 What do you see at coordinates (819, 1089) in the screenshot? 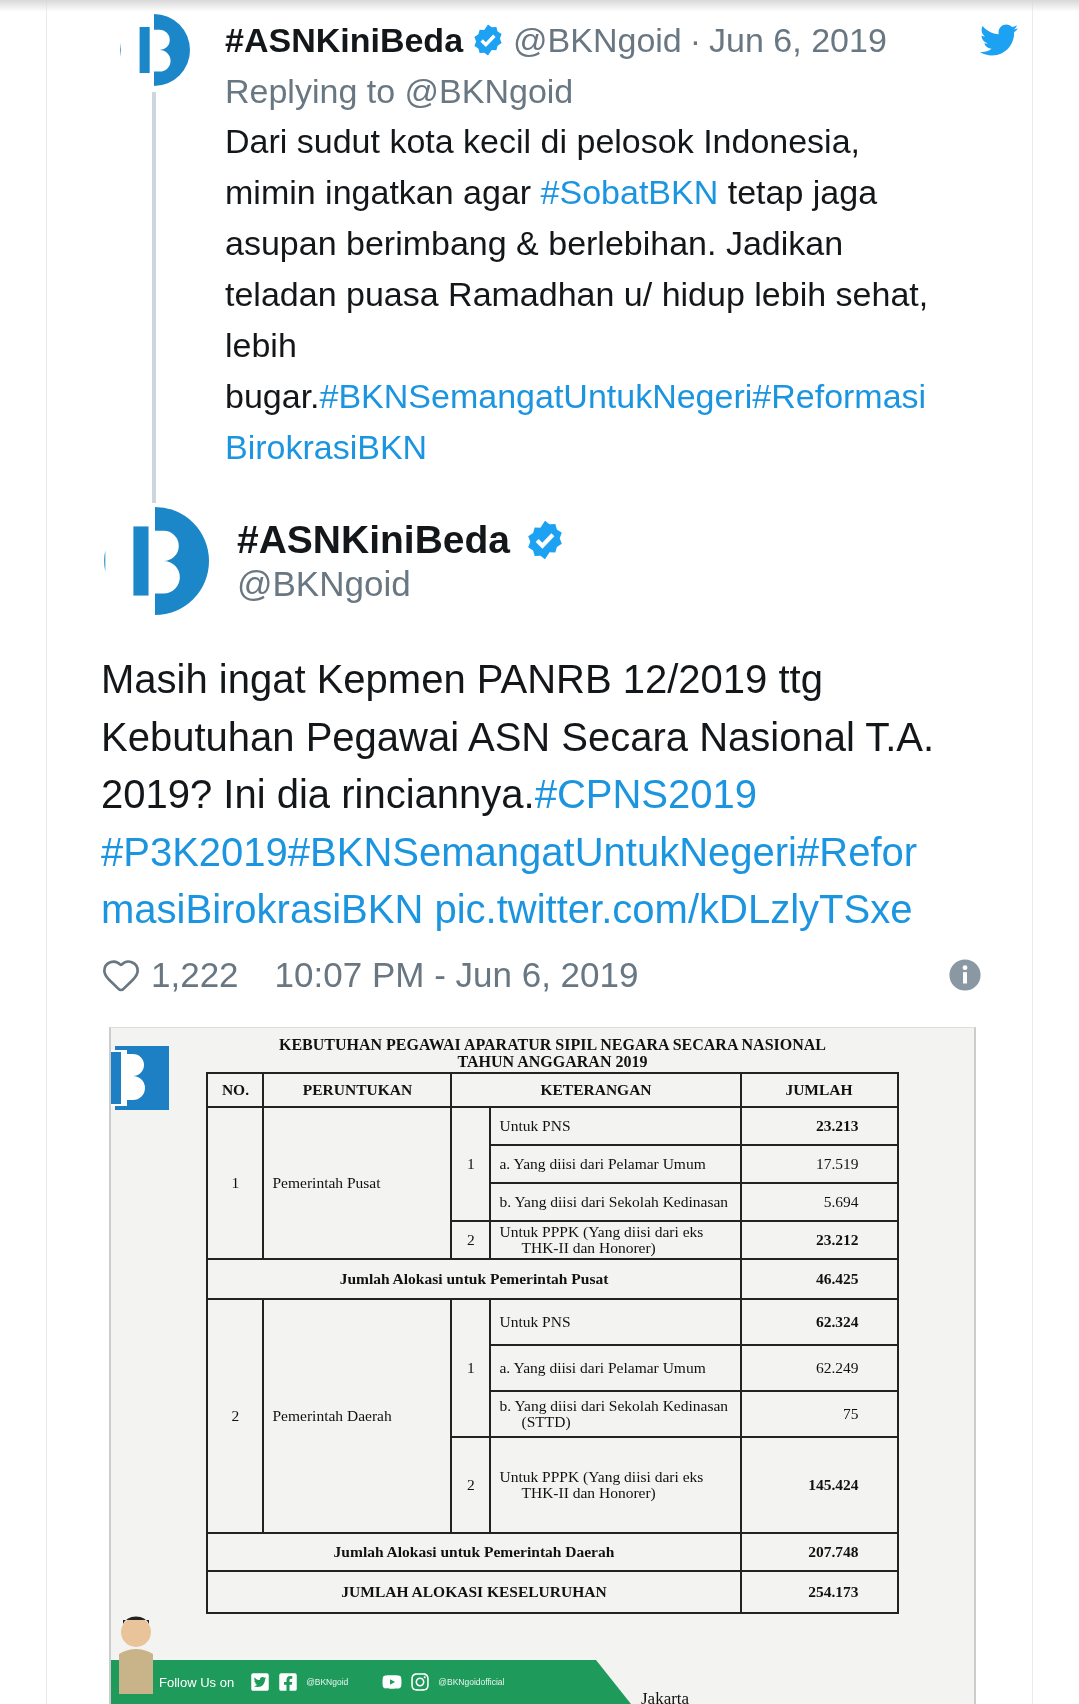
I see `column-header: JUMLAH` at bounding box center [819, 1089].